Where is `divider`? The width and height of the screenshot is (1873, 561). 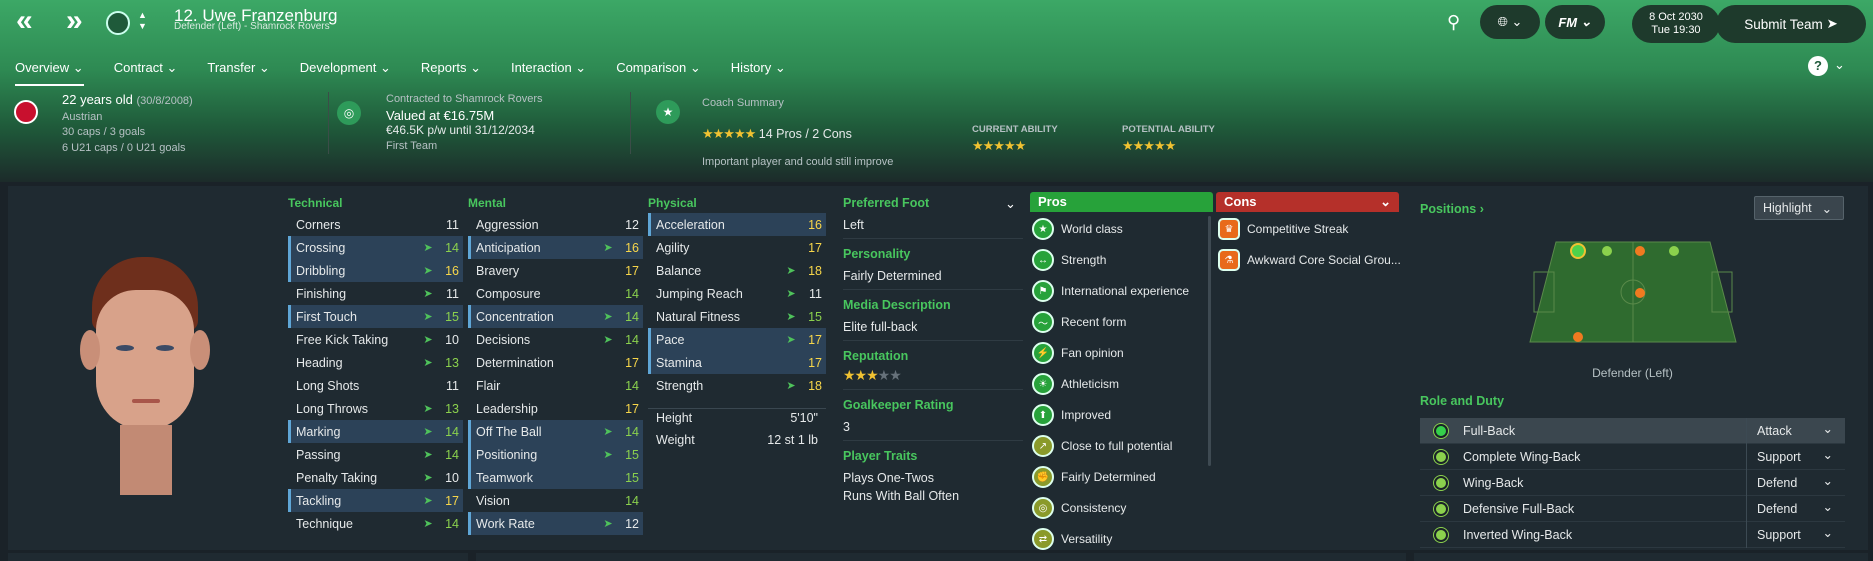
divider is located at coordinates (630, 123).